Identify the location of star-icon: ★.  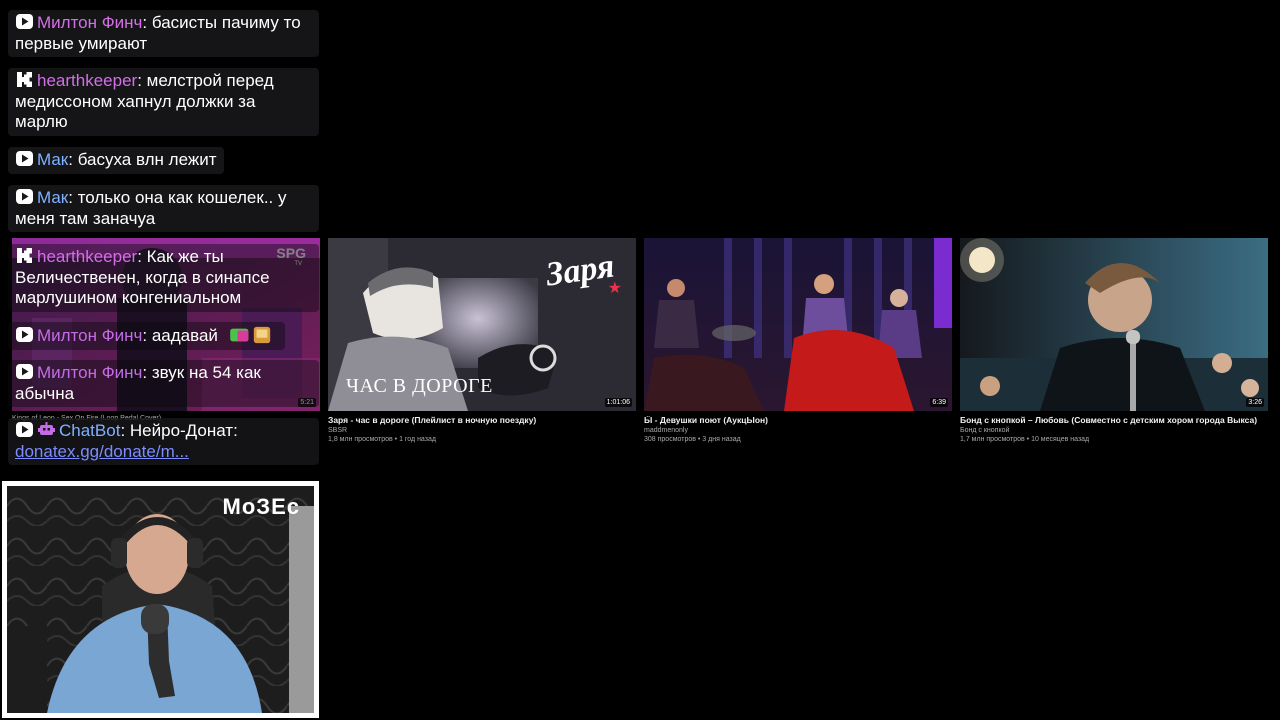
(614, 288).